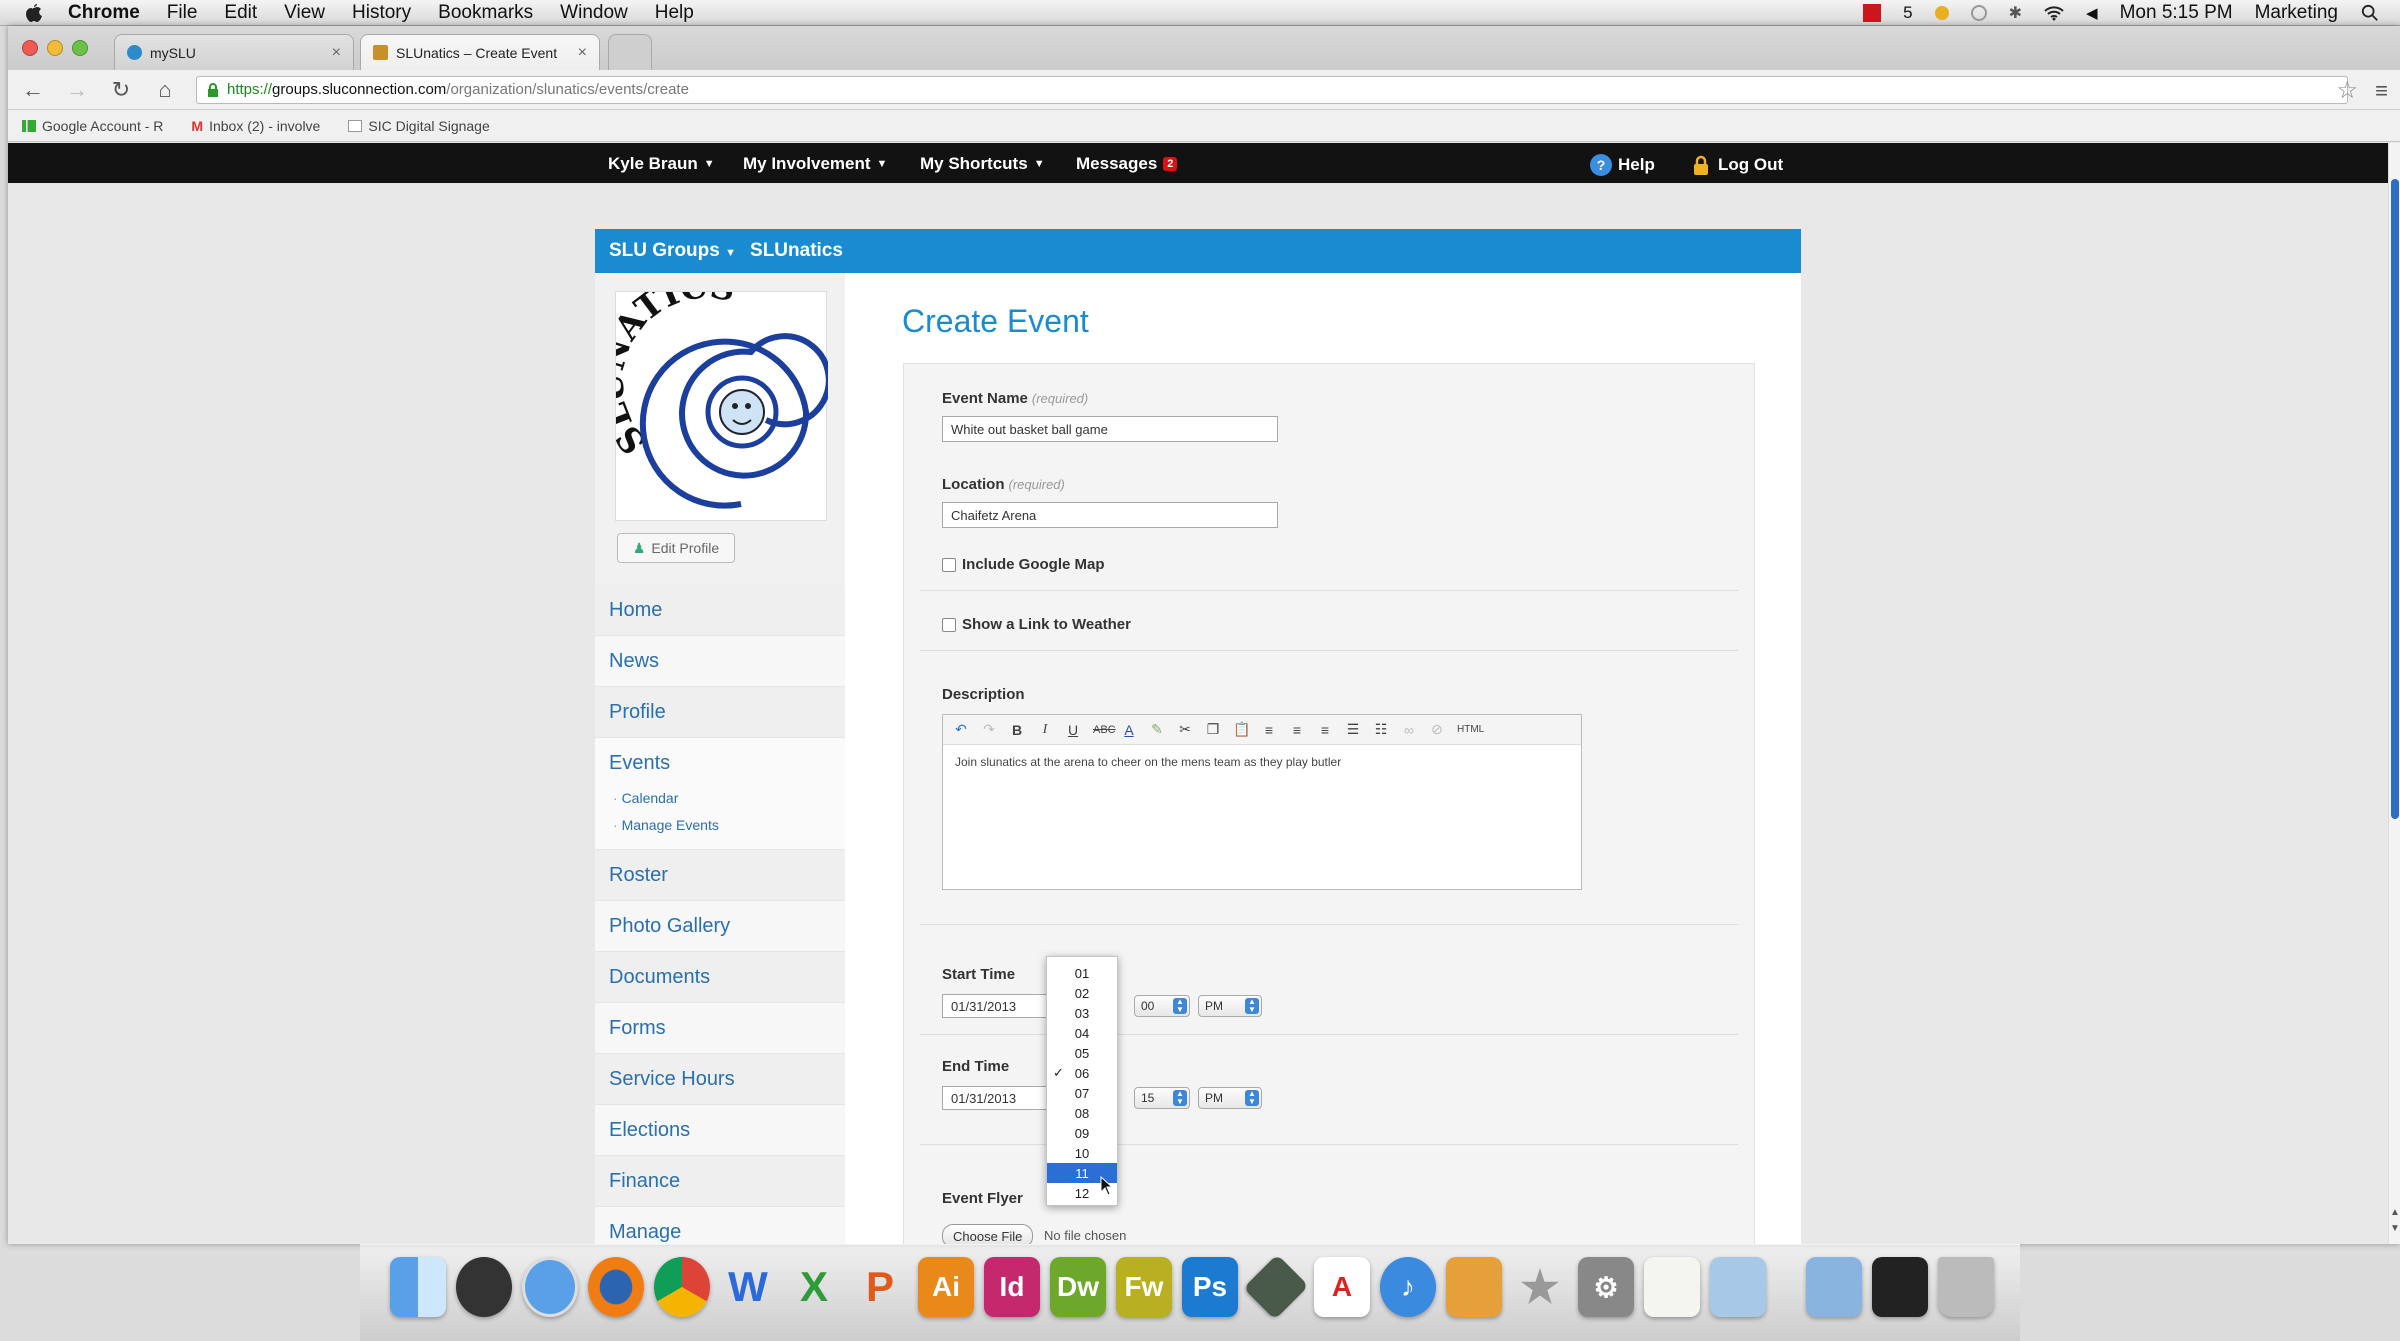 The width and height of the screenshot is (2400, 1341). What do you see at coordinates (1606, 1287) in the screenshot?
I see `system-preferences-icon: ⚙` at bounding box center [1606, 1287].